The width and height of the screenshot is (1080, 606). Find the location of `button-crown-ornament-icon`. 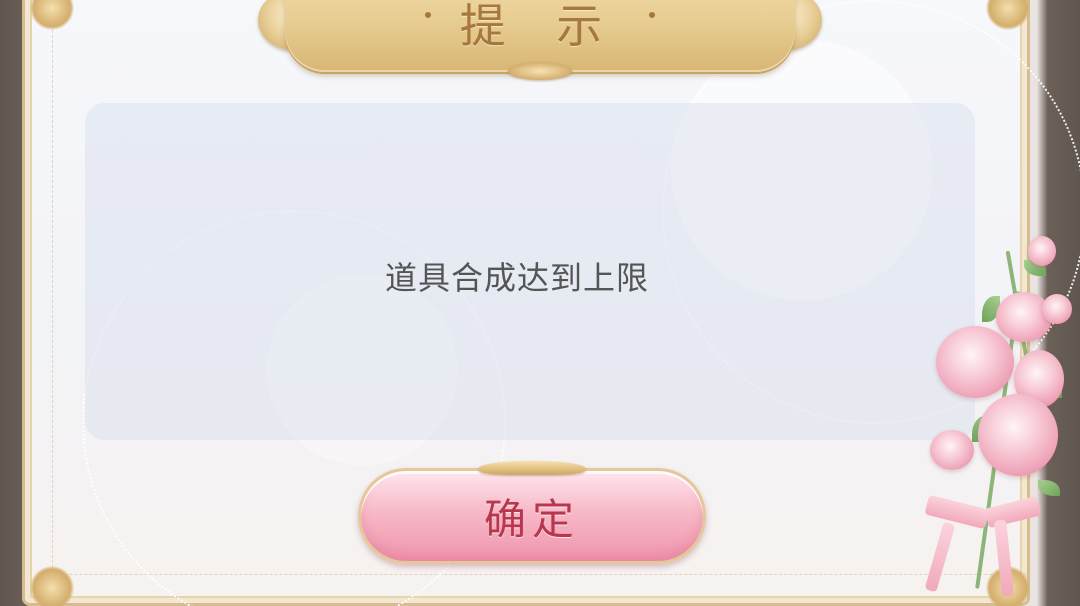

button-crown-ornament-icon is located at coordinates (532, 468).